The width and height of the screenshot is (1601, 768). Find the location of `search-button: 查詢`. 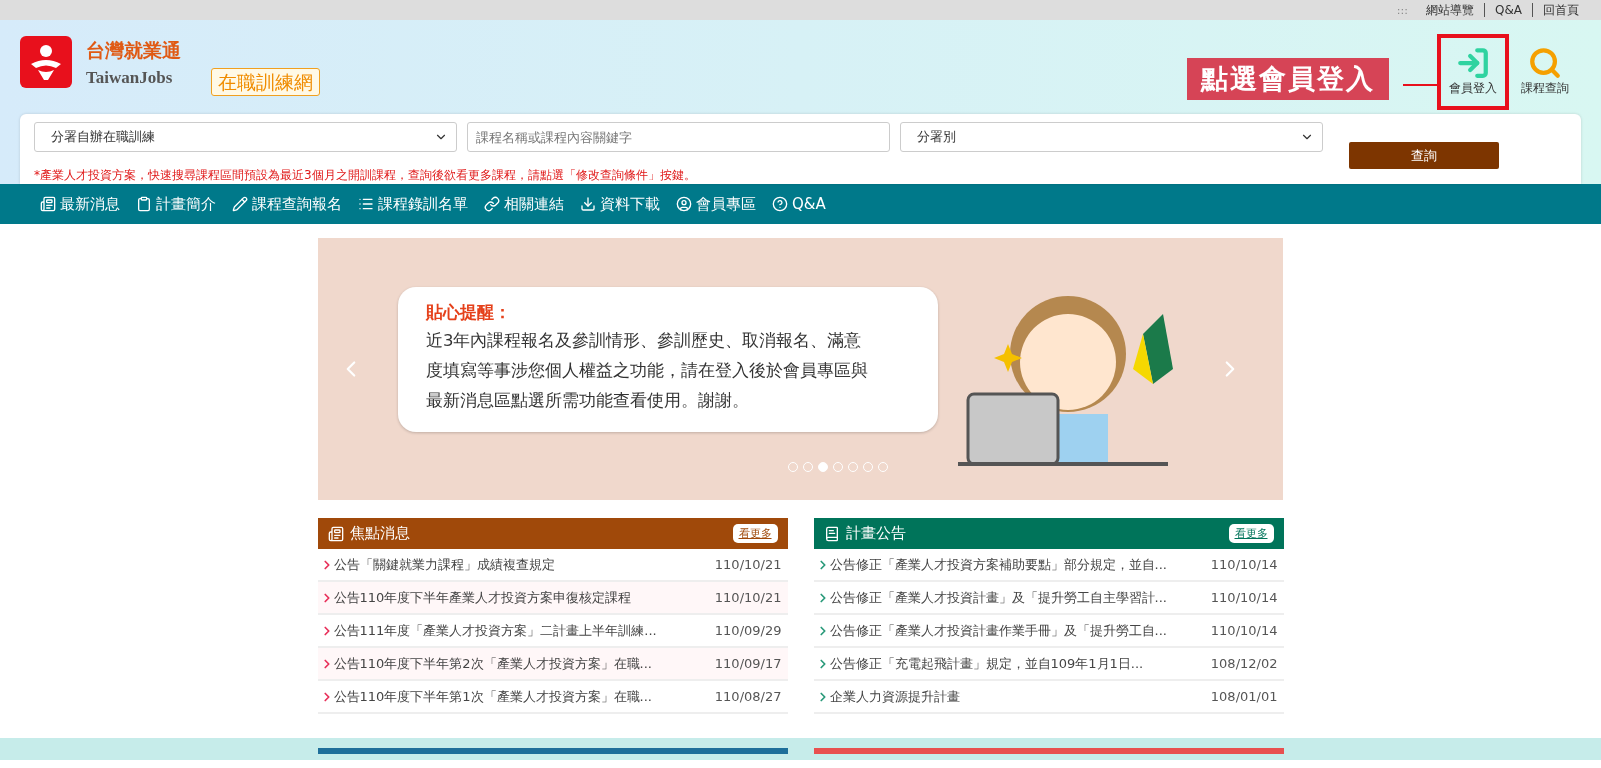

search-button: 查詢 is located at coordinates (1424, 155).